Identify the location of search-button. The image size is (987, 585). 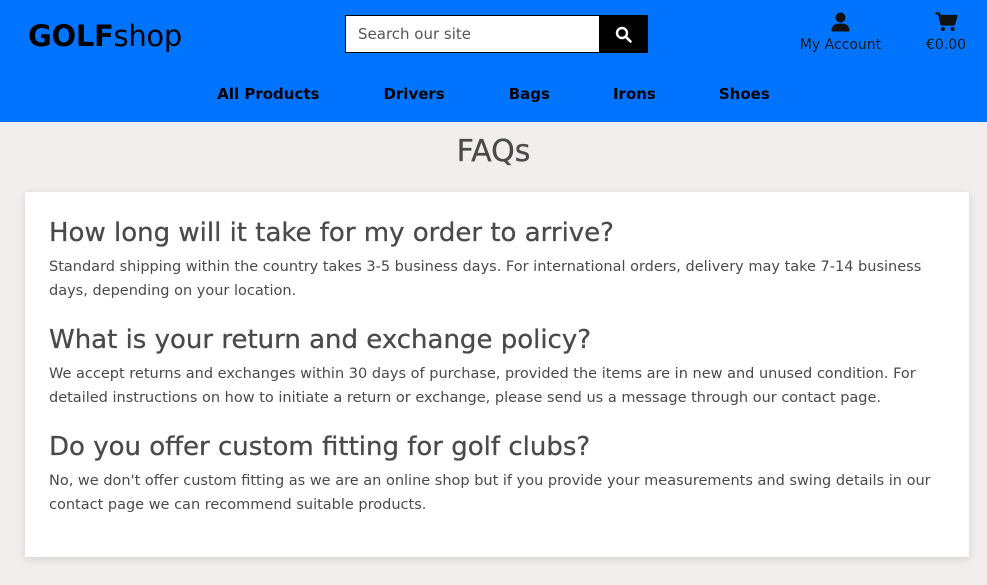
(623, 34).